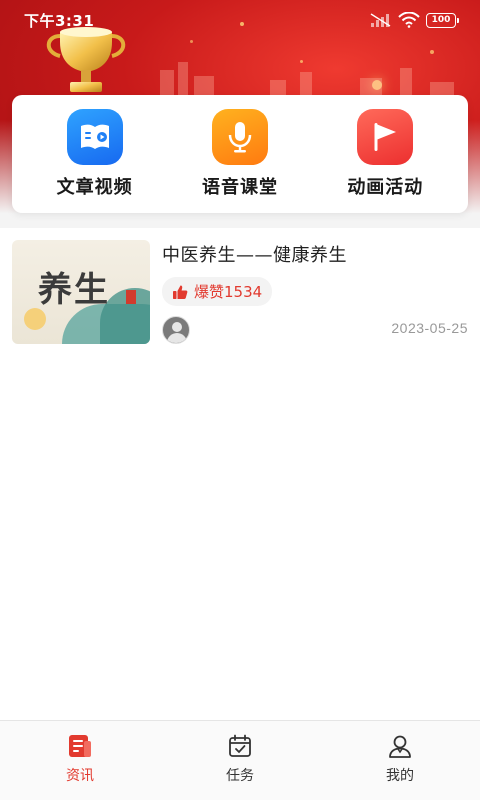 Image resolution: width=480 pixels, height=800 pixels. I want to click on battery-indicator: 100, so click(442, 20).